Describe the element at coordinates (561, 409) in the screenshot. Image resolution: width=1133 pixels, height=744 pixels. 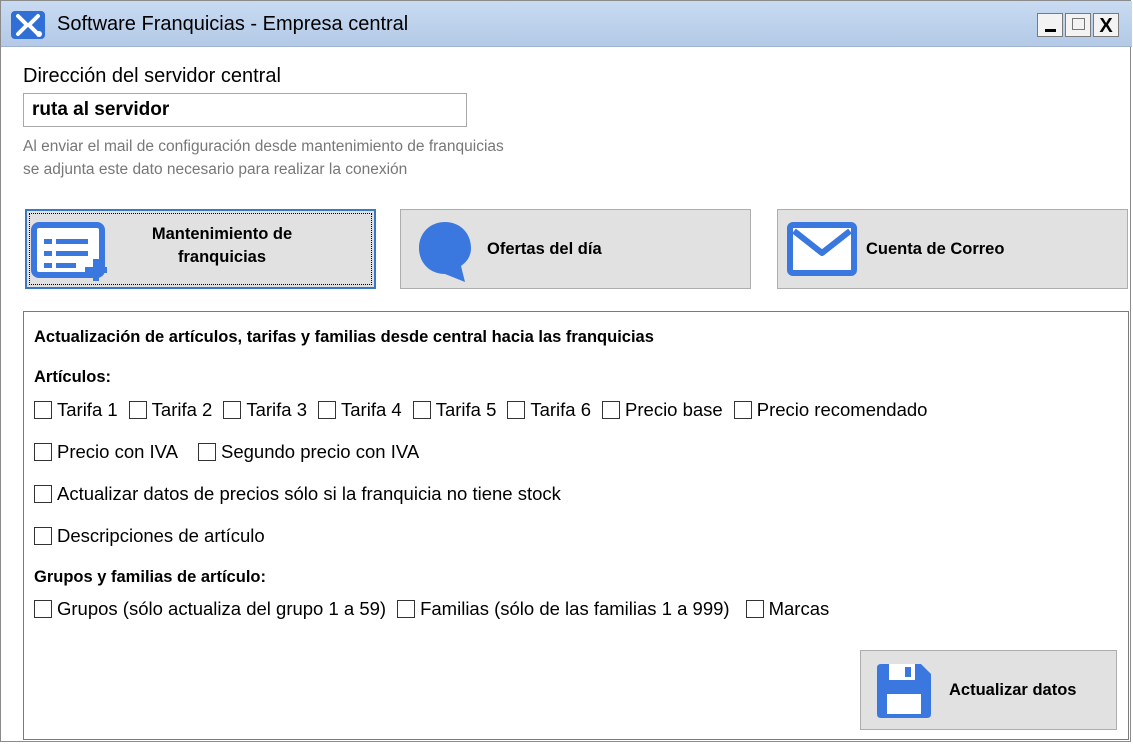
I see `tarifa-6-label: Tarifa 6` at that location.